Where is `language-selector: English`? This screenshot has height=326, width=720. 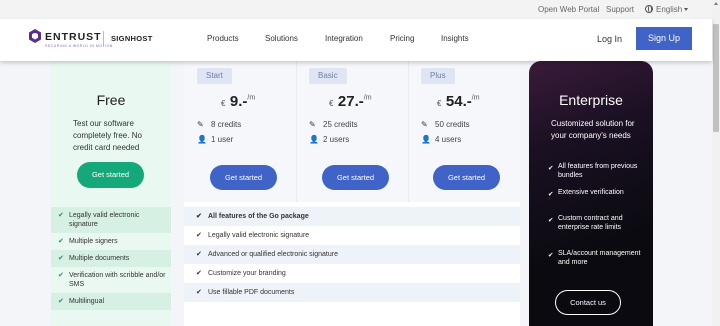
language-selector: English is located at coordinates (669, 9).